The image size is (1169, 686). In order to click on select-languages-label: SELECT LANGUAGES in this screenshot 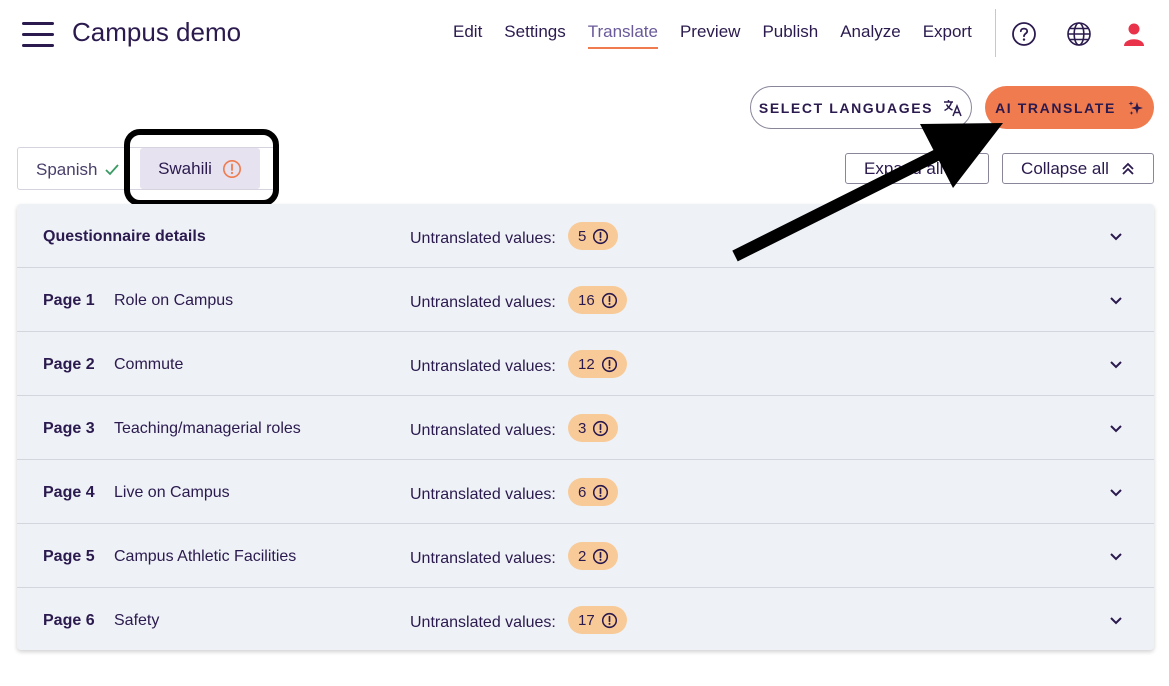, I will do `click(846, 107)`.